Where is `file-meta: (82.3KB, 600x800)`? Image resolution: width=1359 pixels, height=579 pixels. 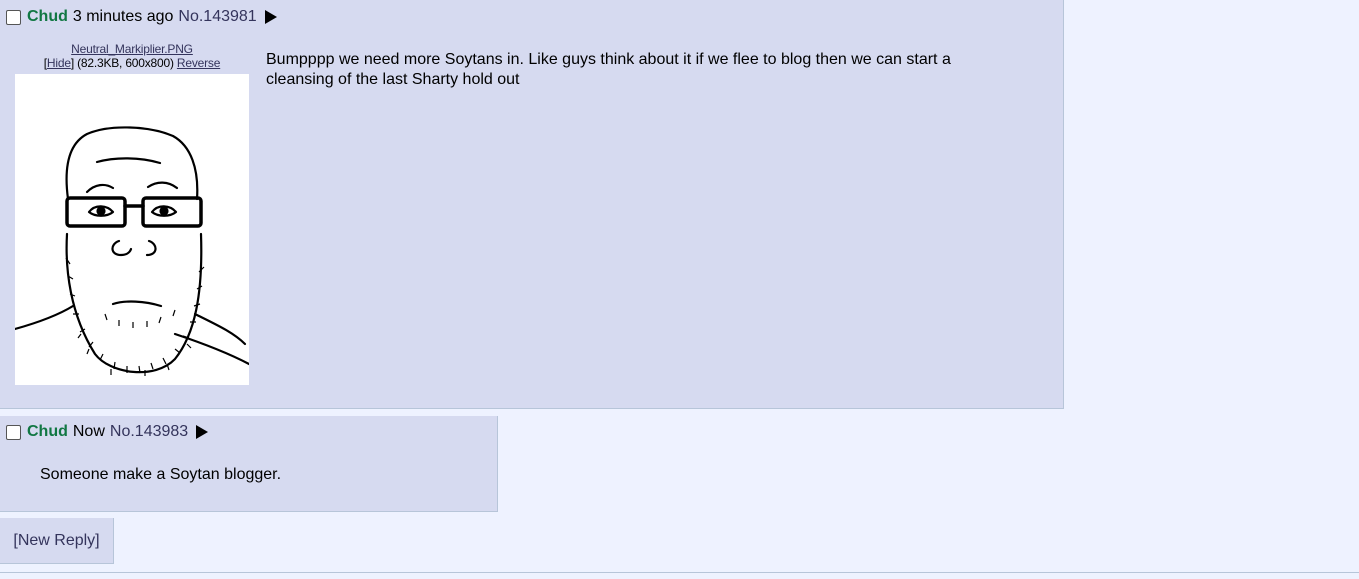
file-meta: (82.3KB, 600x800) is located at coordinates (125, 63).